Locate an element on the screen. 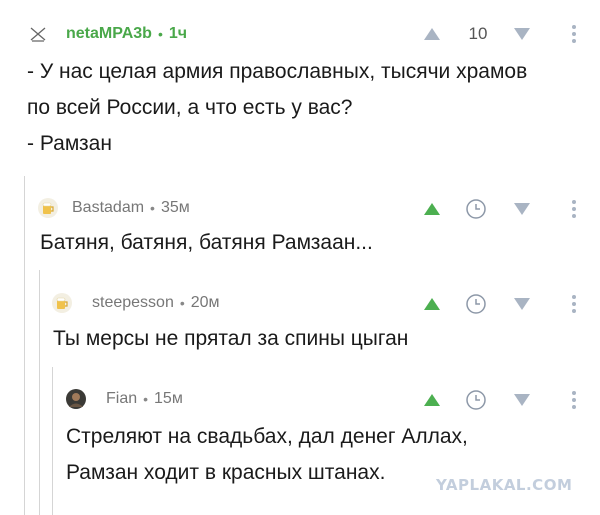 The image size is (600, 515). username: netaMPA3b is located at coordinates (109, 34).